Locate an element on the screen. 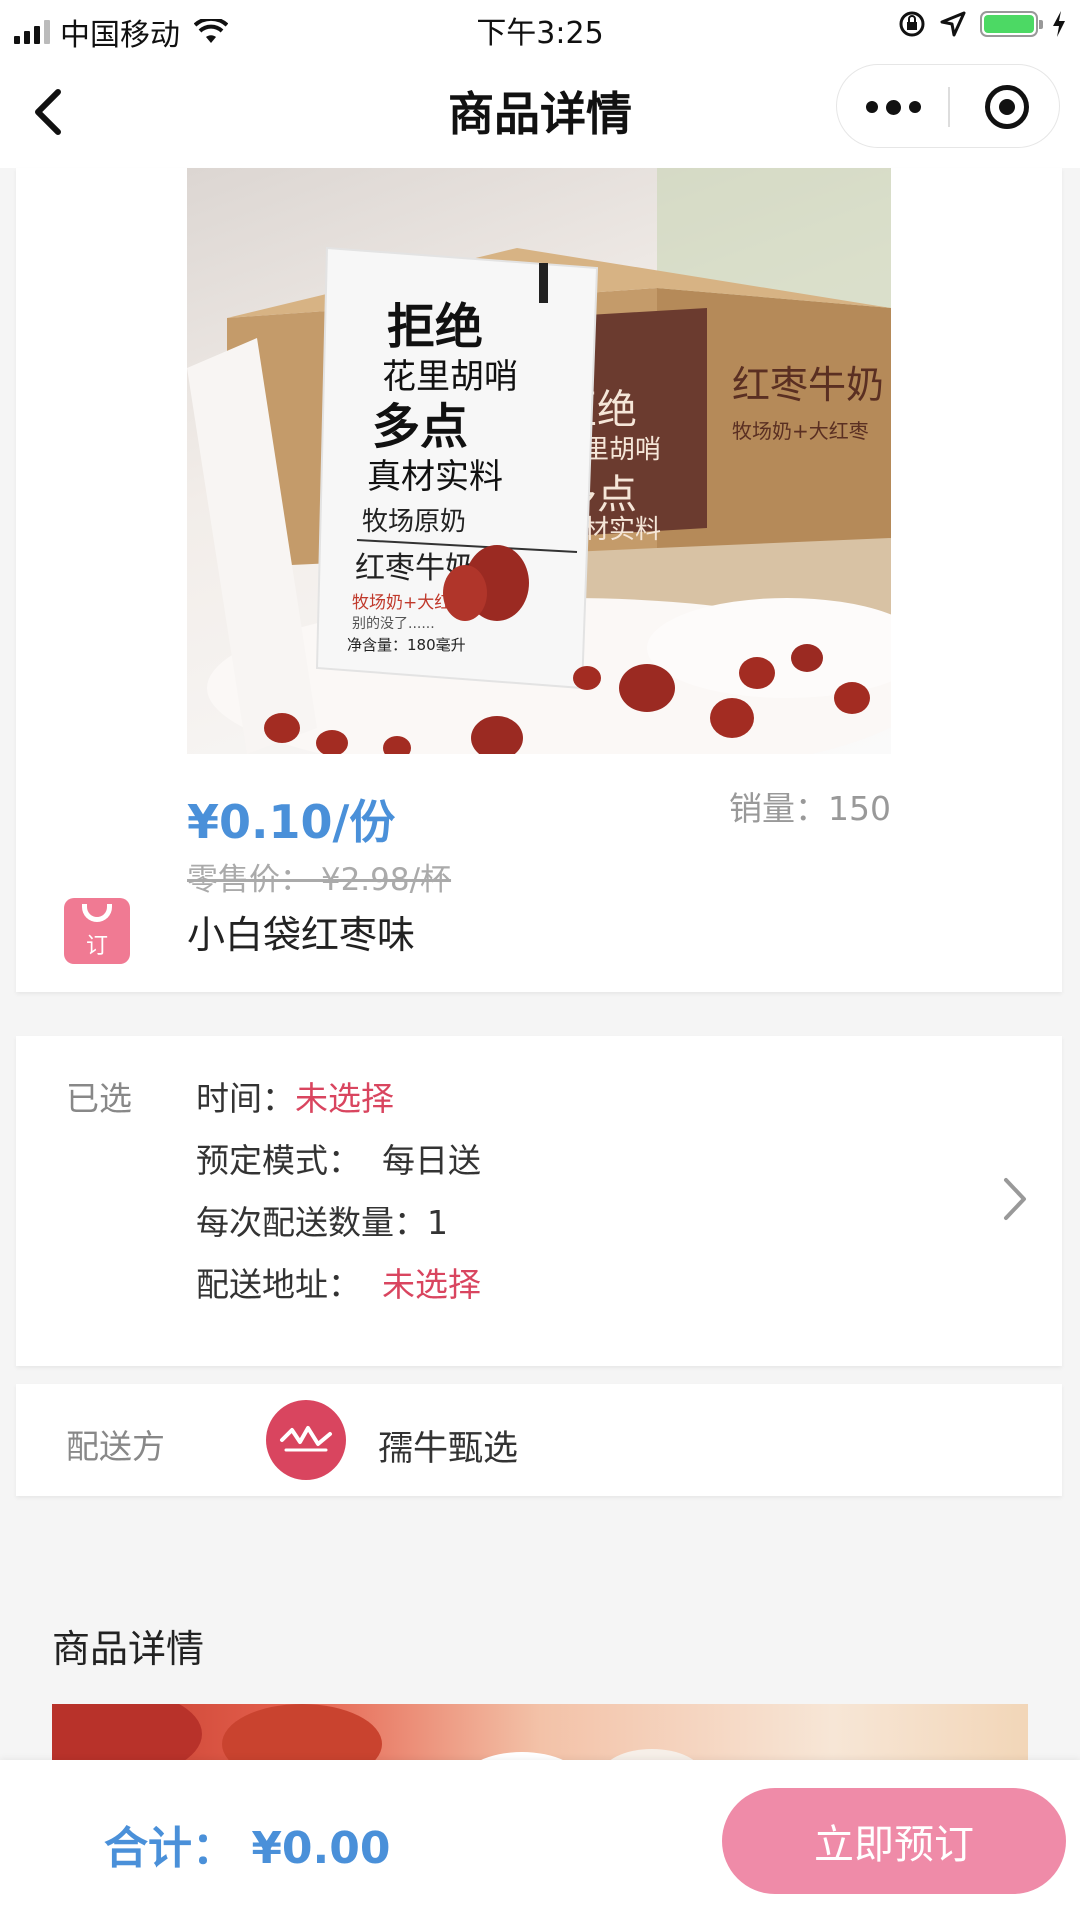 Image resolution: width=1080 pixels, height=1920 pixels. retail-price: 零售价： ¥2.98/杯 is located at coordinates (319, 880).